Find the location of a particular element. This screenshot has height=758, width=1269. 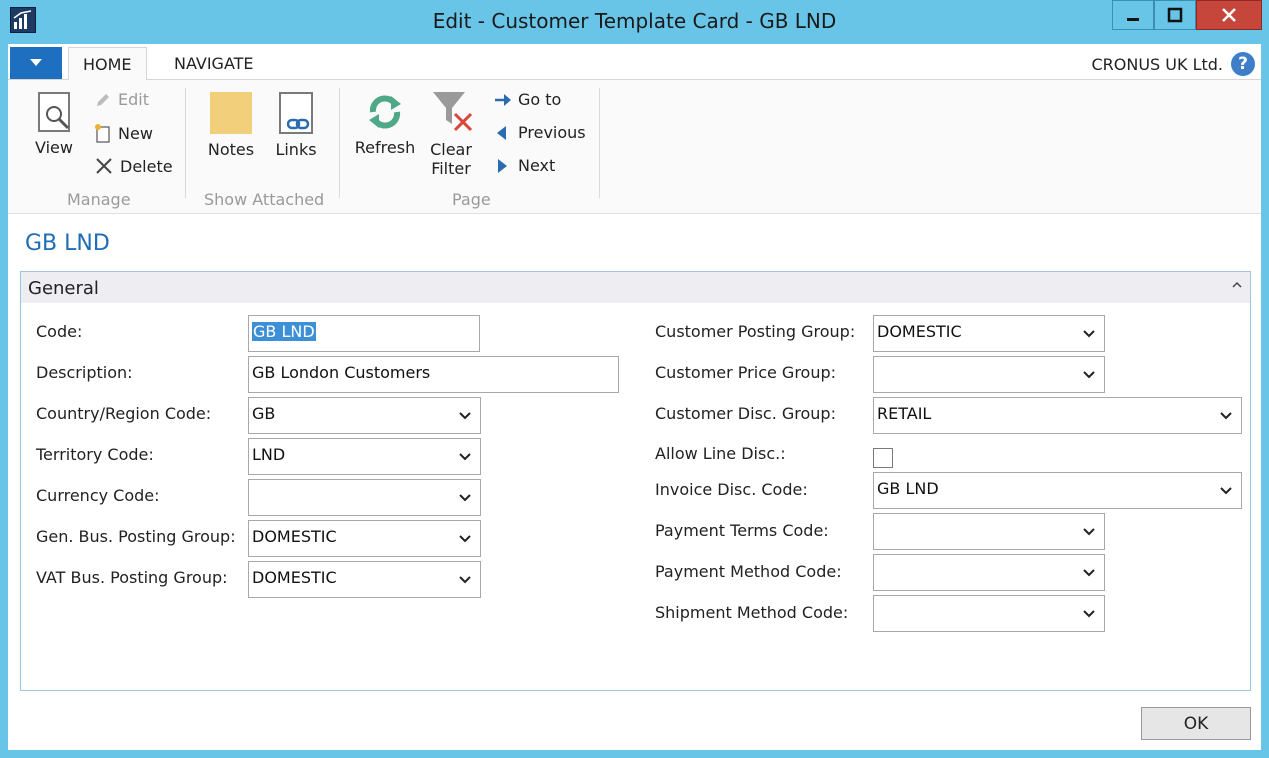

delete-x-icon is located at coordinates (104, 166).